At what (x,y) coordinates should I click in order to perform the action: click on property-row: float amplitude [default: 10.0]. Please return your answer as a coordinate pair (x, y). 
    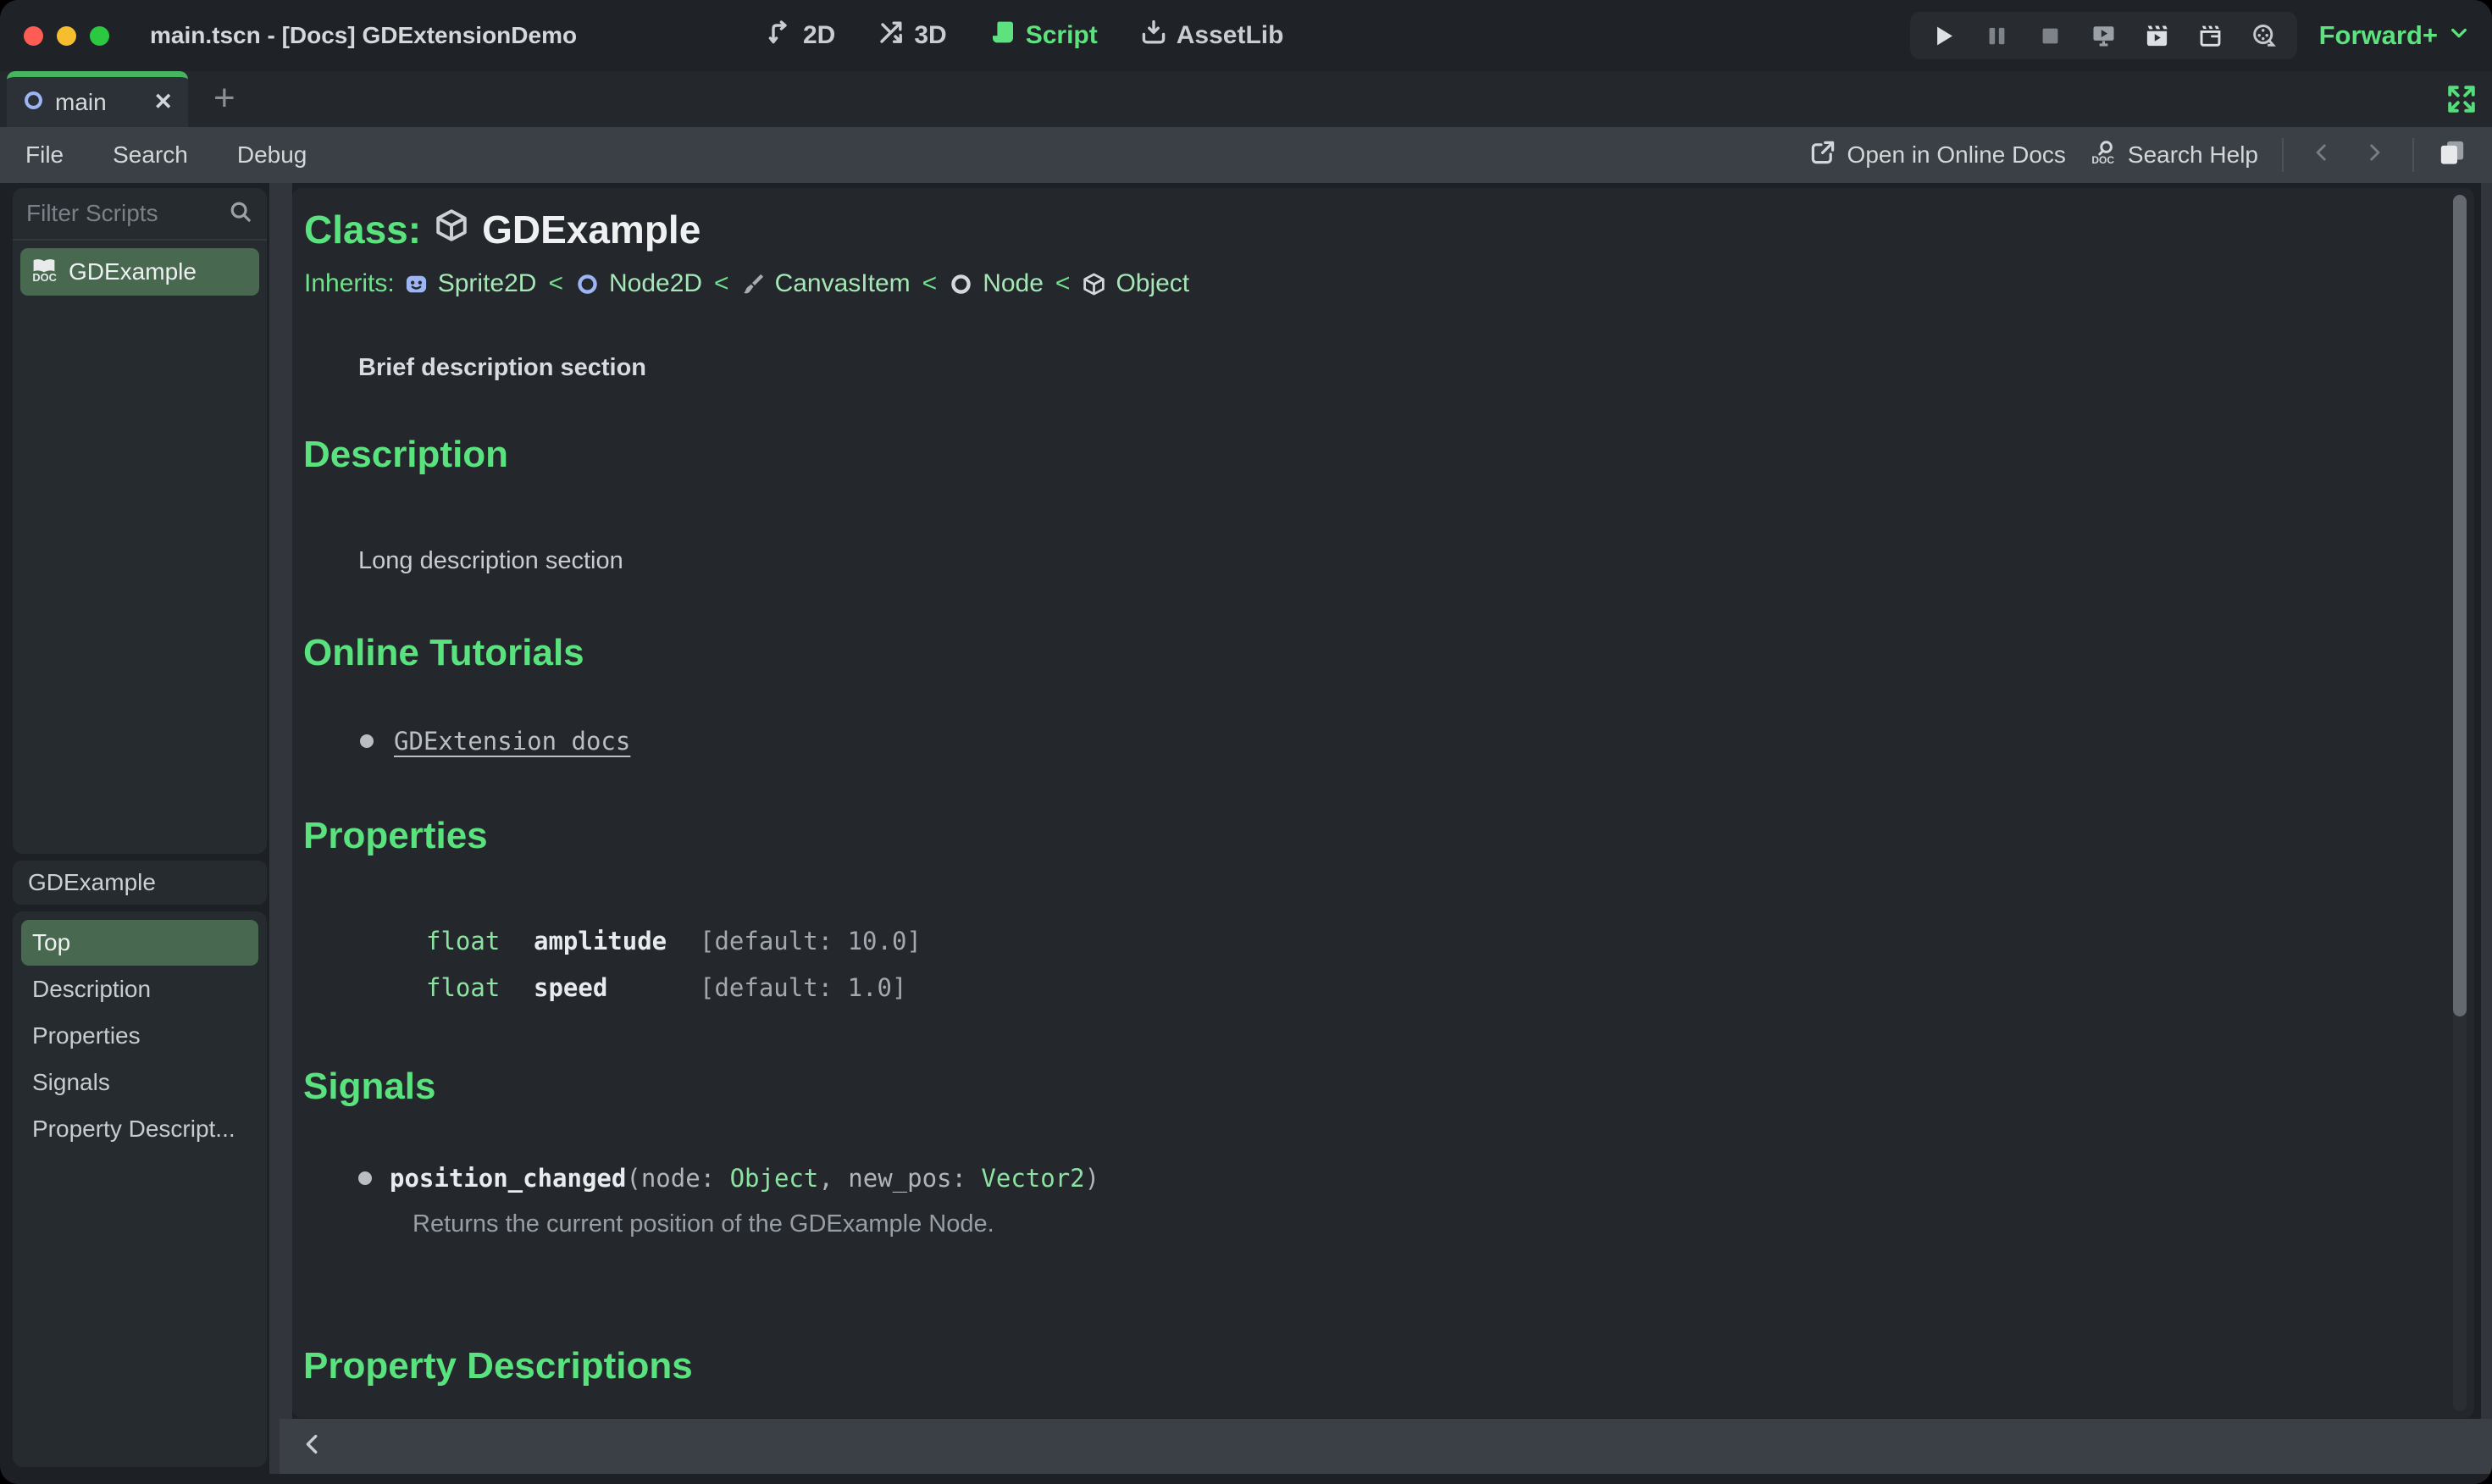
    Looking at the image, I should click on (674, 941).